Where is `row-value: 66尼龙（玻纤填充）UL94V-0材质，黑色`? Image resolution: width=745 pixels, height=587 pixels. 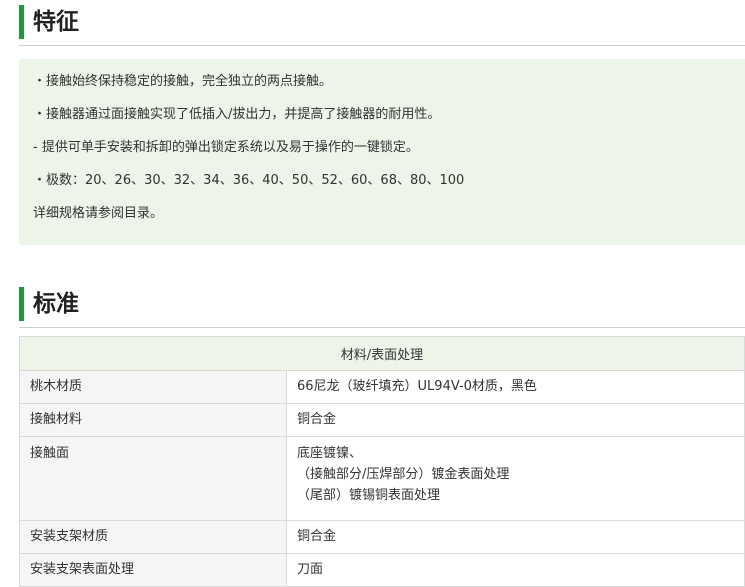
row-value: 66尼龙（玻纤填充）UL94V-0材质，黑色 is located at coordinates (515, 387).